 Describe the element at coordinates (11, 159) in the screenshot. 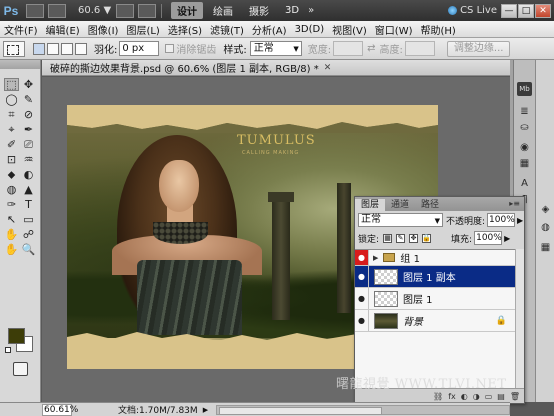

I see `eraser-tool-icon: ⊡` at that location.